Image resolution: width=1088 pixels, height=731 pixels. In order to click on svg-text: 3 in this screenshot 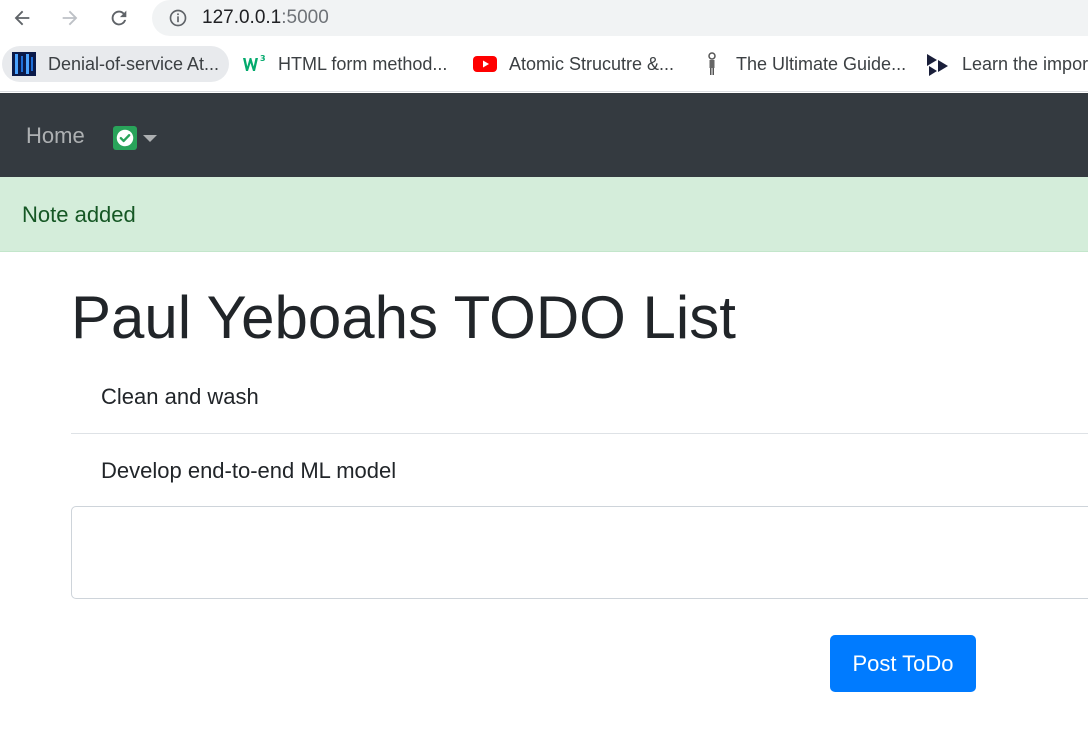, I will do `click(263, 58)`.